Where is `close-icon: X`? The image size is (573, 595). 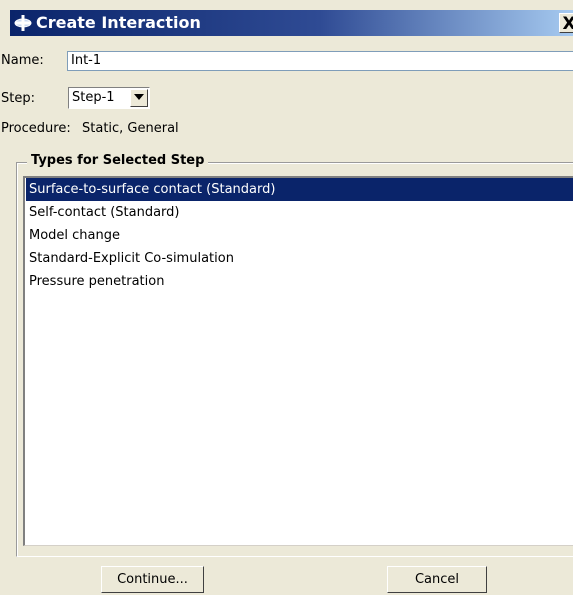 close-icon: X is located at coordinates (567, 24).